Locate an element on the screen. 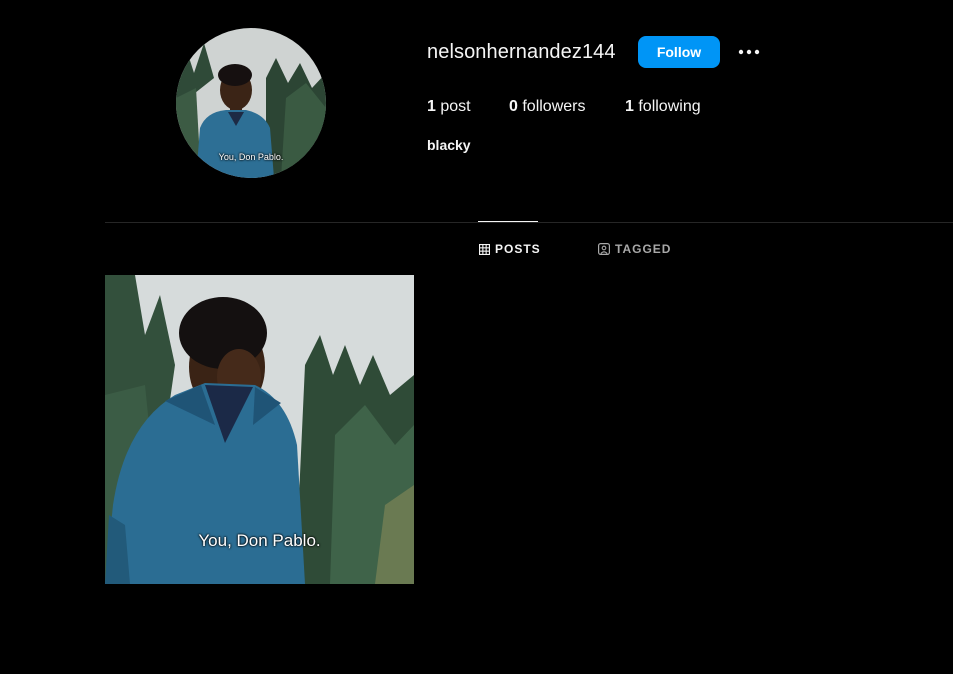 Image resolution: width=953 pixels, height=674 pixels. more-options-icon is located at coordinates (749, 52).